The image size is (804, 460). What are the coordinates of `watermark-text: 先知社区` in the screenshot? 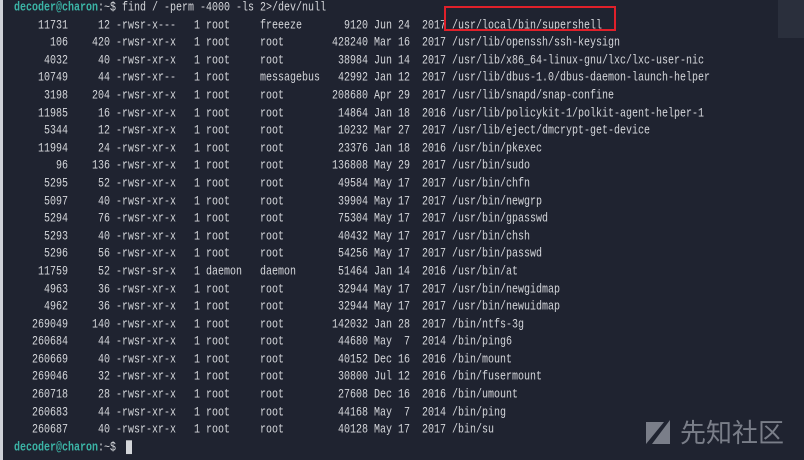 It's located at (731, 434).